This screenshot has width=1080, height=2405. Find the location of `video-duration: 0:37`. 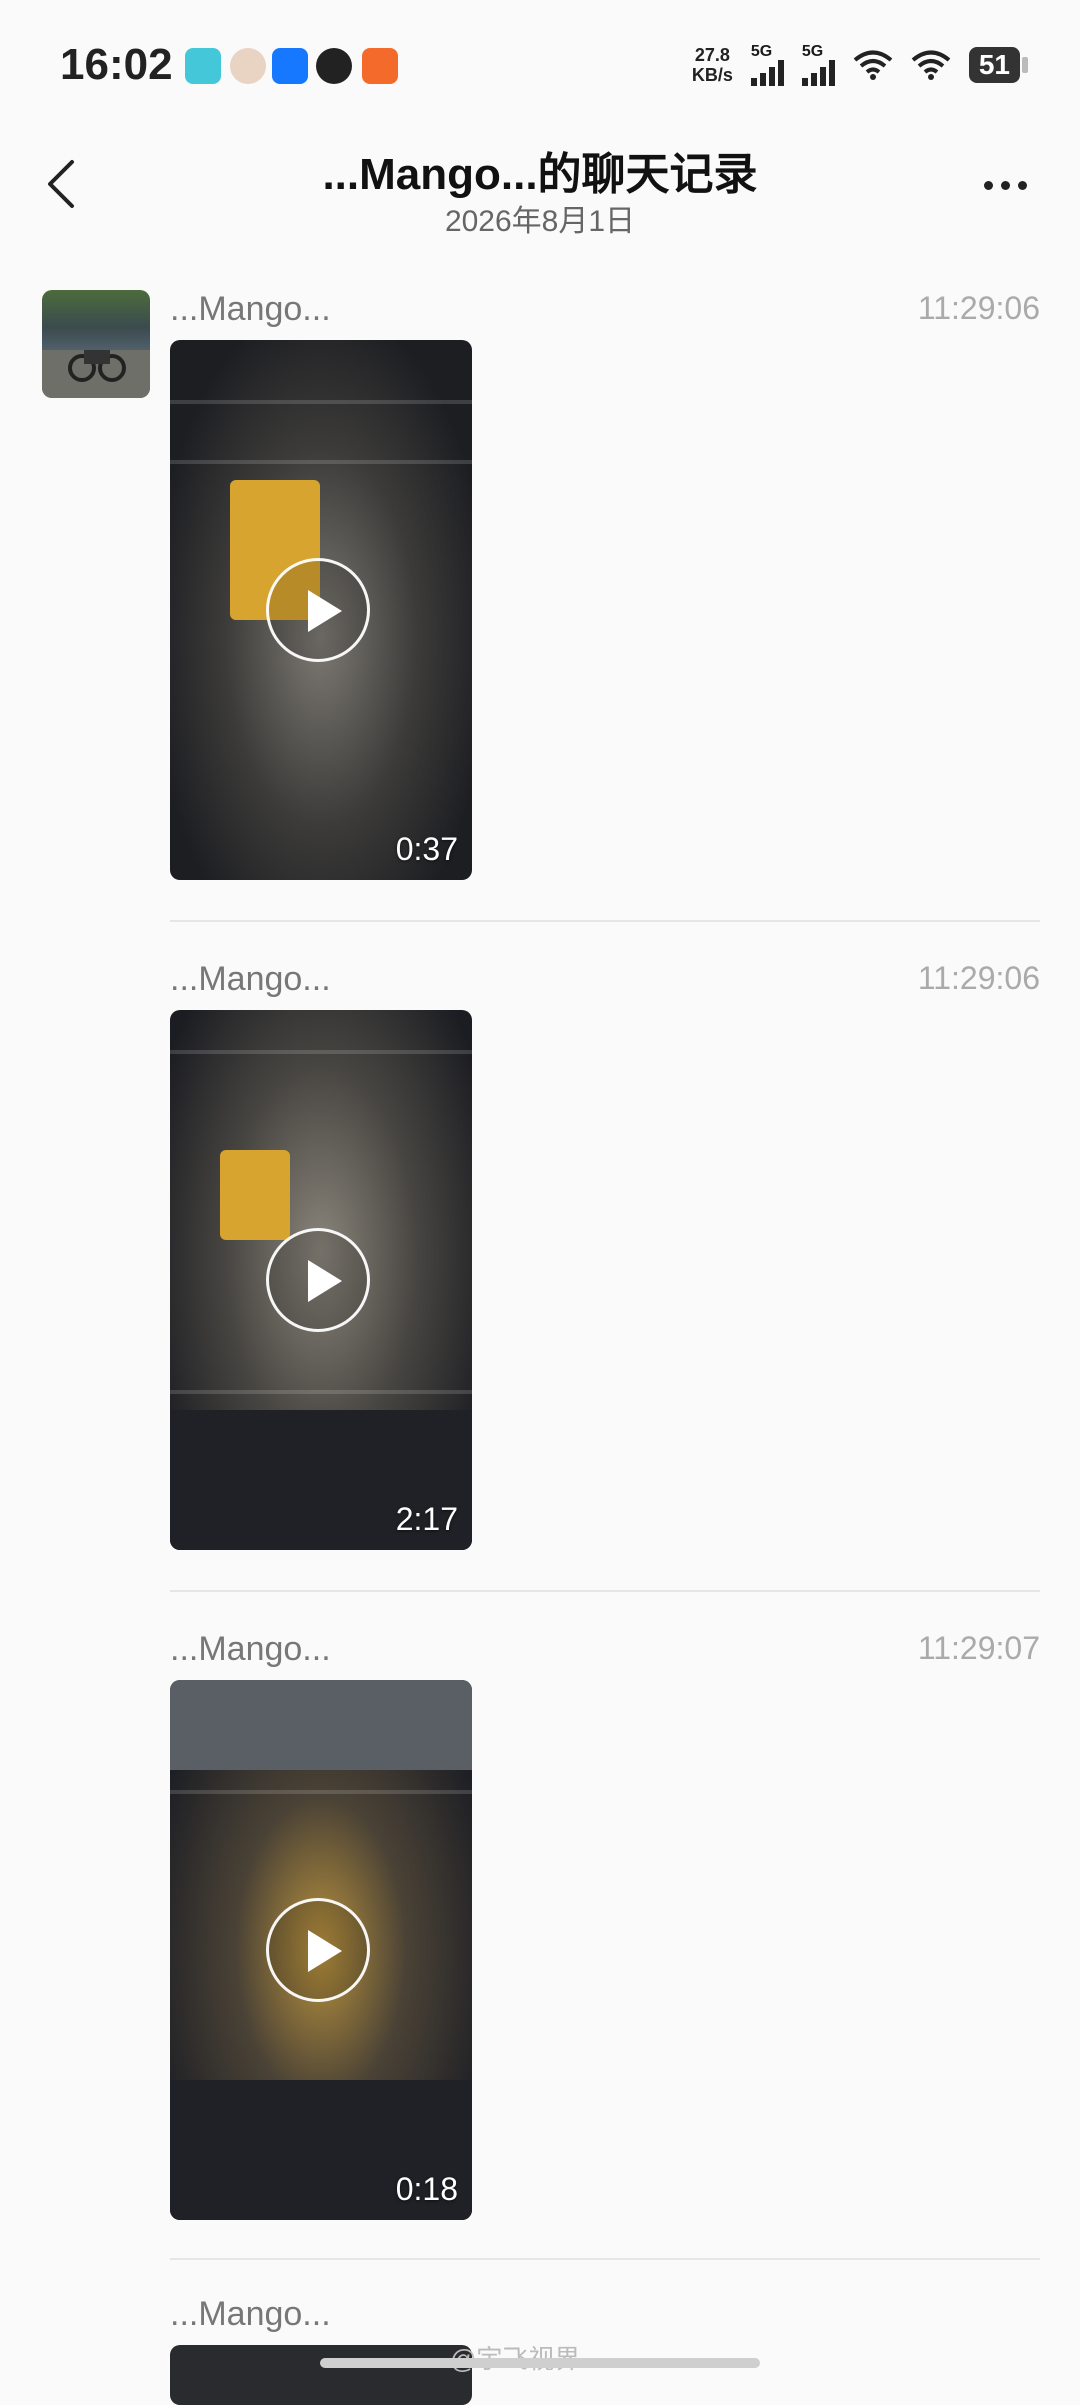

video-duration: 0:37 is located at coordinates (426, 849).